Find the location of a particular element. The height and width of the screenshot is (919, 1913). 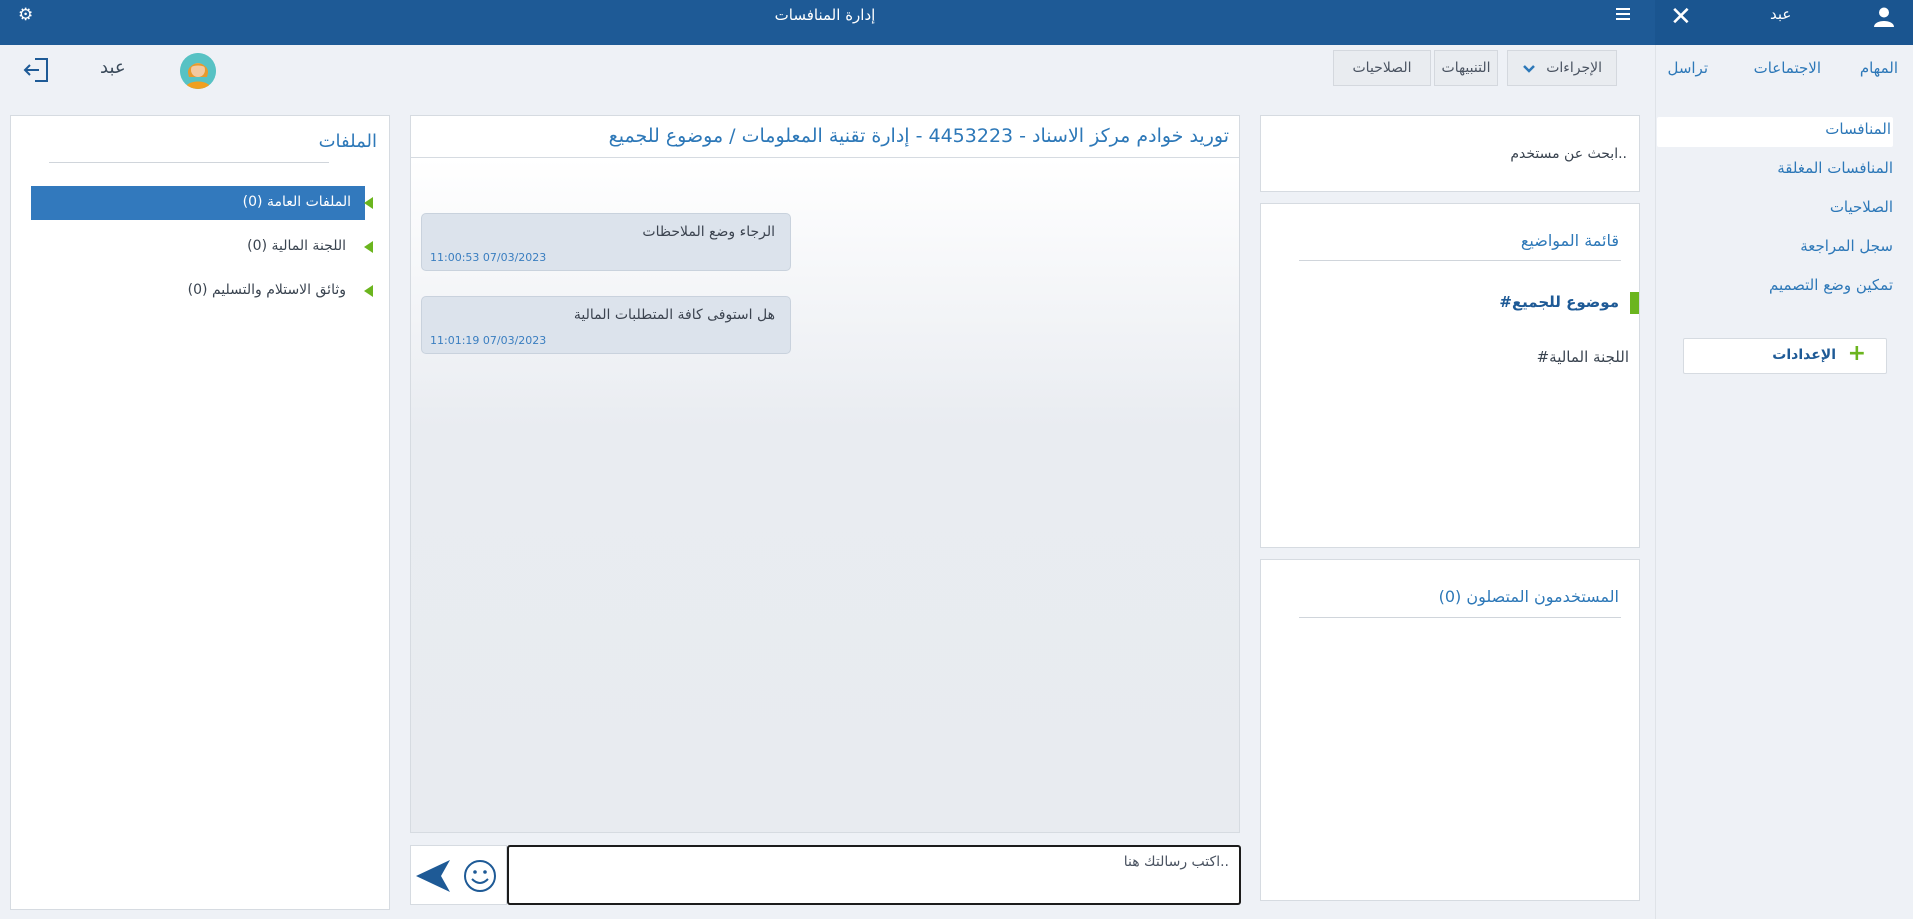

close-icon: ✕ is located at coordinates (1681, 17).